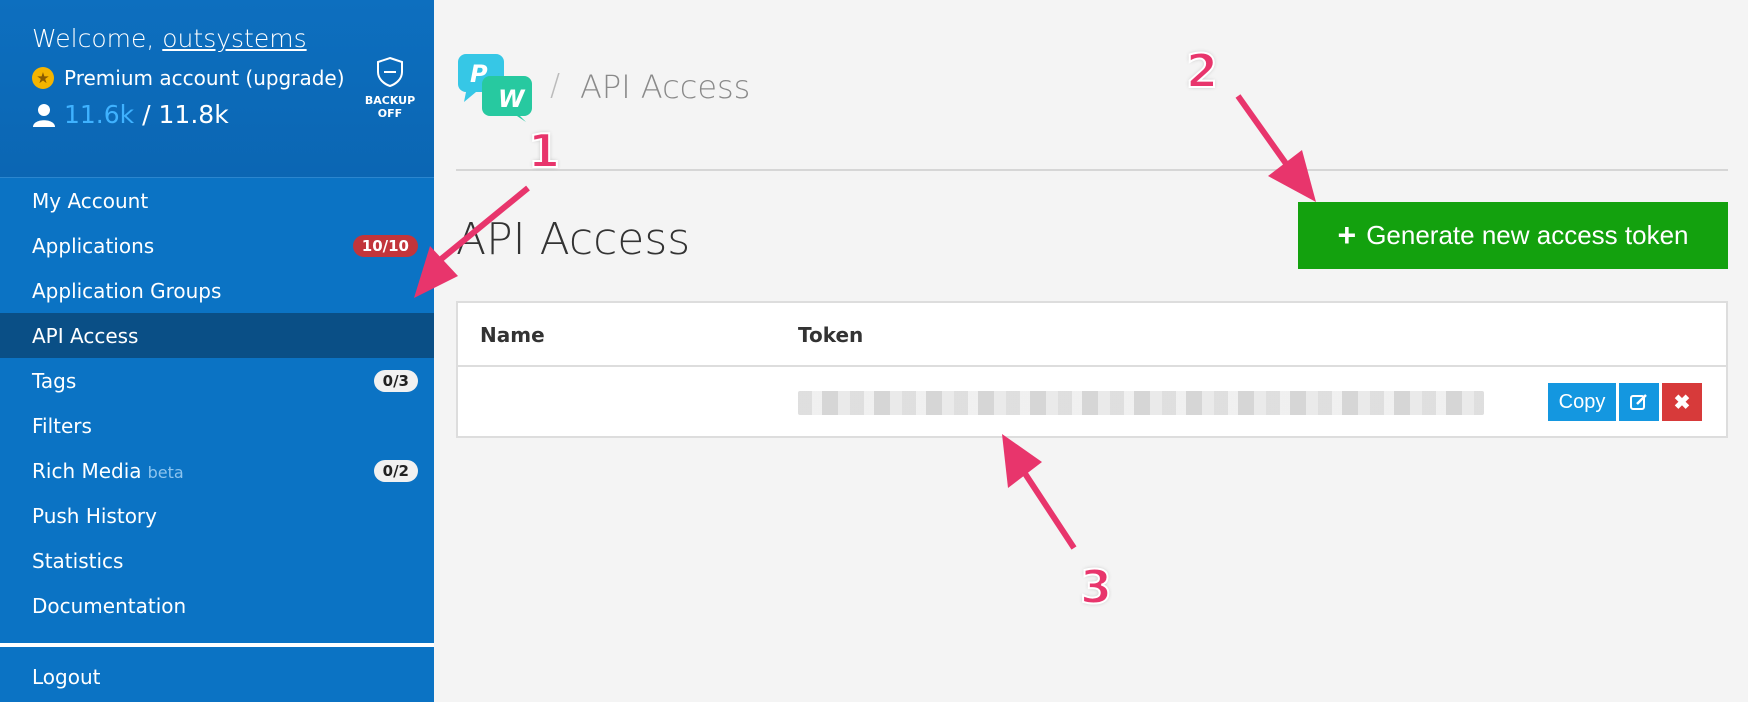 The image size is (1748, 702). Describe the element at coordinates (395, 470) in the screenshot. I see `rich-media-count-badge: 0/2` at that location.